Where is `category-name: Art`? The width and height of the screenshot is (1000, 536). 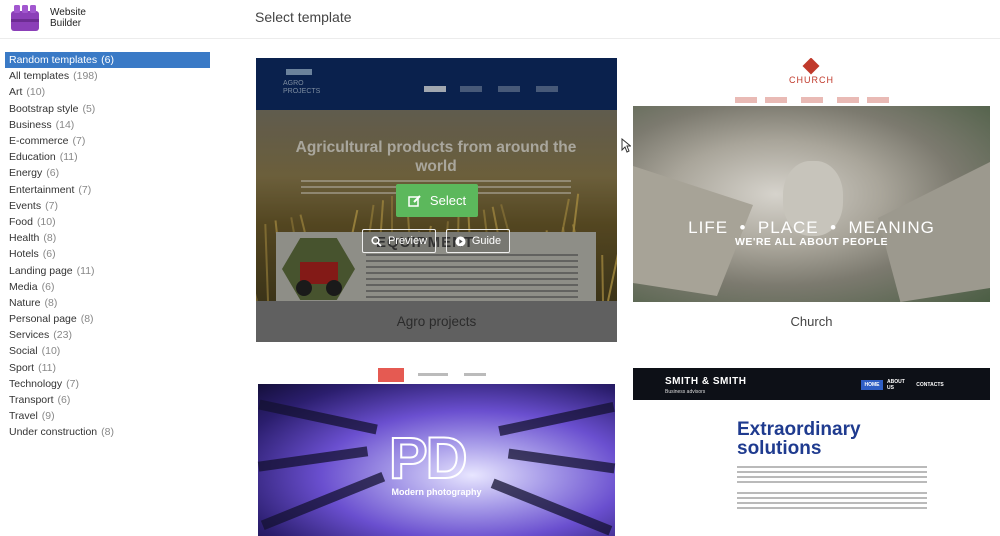 category-name: Art is located at coordinates (16, 92).